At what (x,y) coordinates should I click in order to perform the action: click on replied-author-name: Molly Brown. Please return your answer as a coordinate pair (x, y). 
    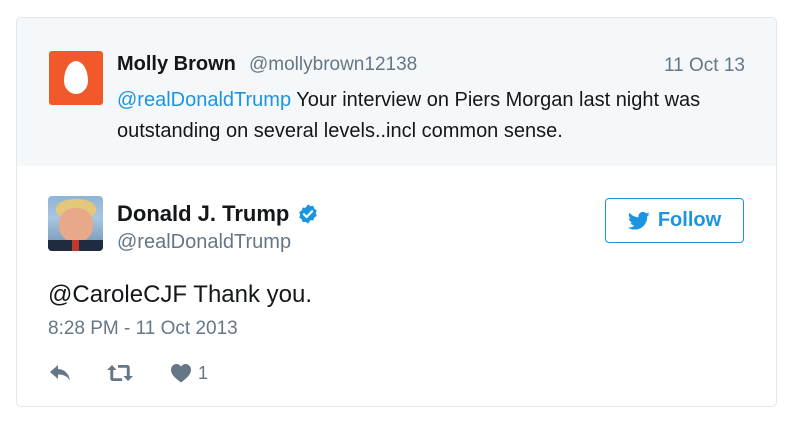
    Looking at the image, I should click on (176, 64).